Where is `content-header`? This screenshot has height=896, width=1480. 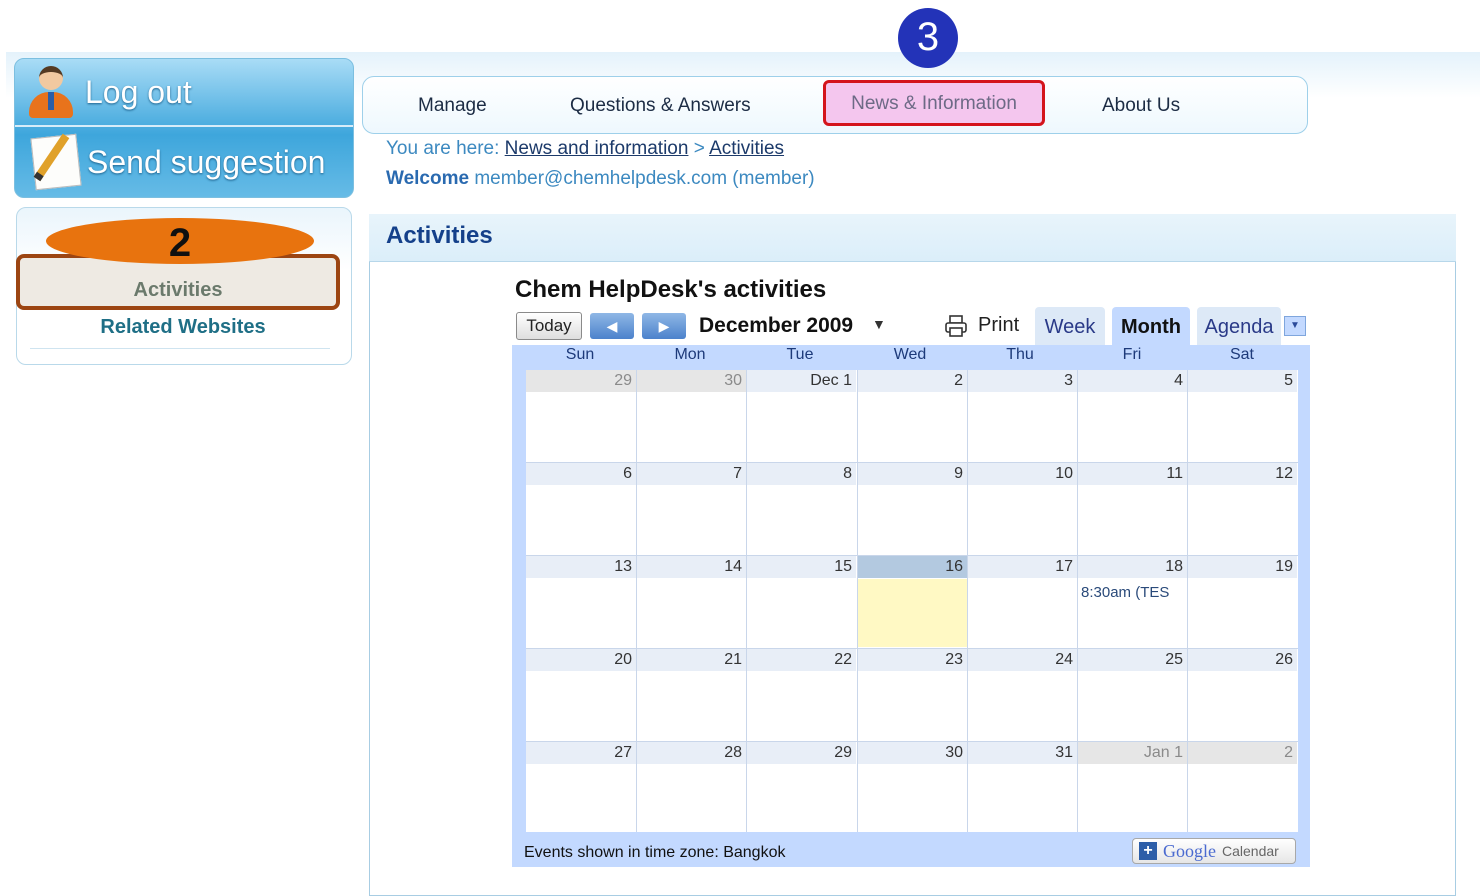 content-header is located at coordinates (912, 238).